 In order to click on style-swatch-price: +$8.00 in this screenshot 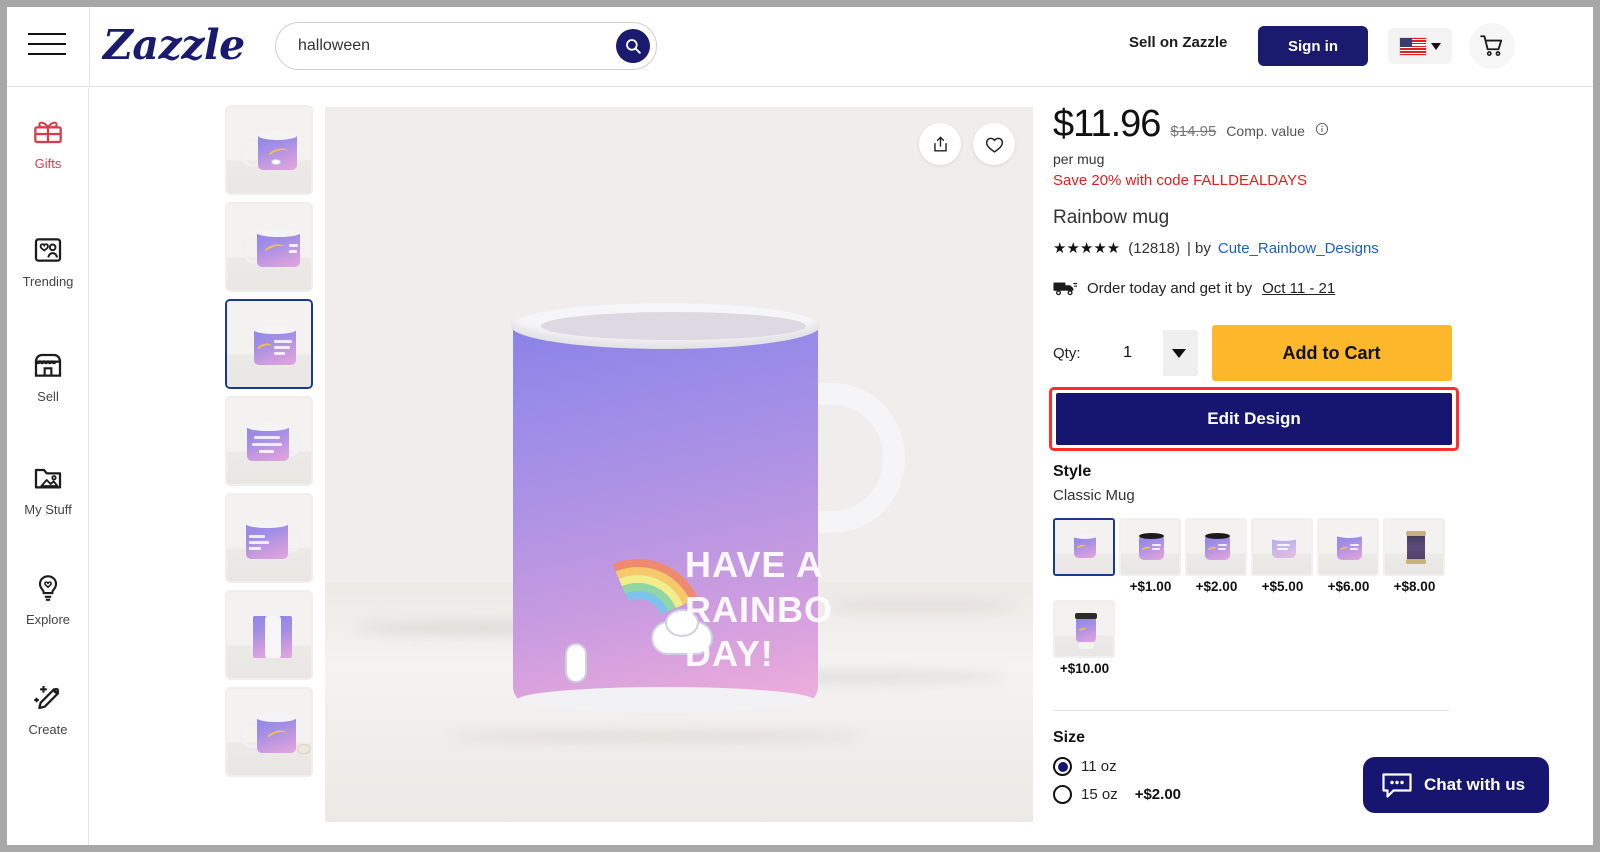, I will do `click(1414, 586)`.